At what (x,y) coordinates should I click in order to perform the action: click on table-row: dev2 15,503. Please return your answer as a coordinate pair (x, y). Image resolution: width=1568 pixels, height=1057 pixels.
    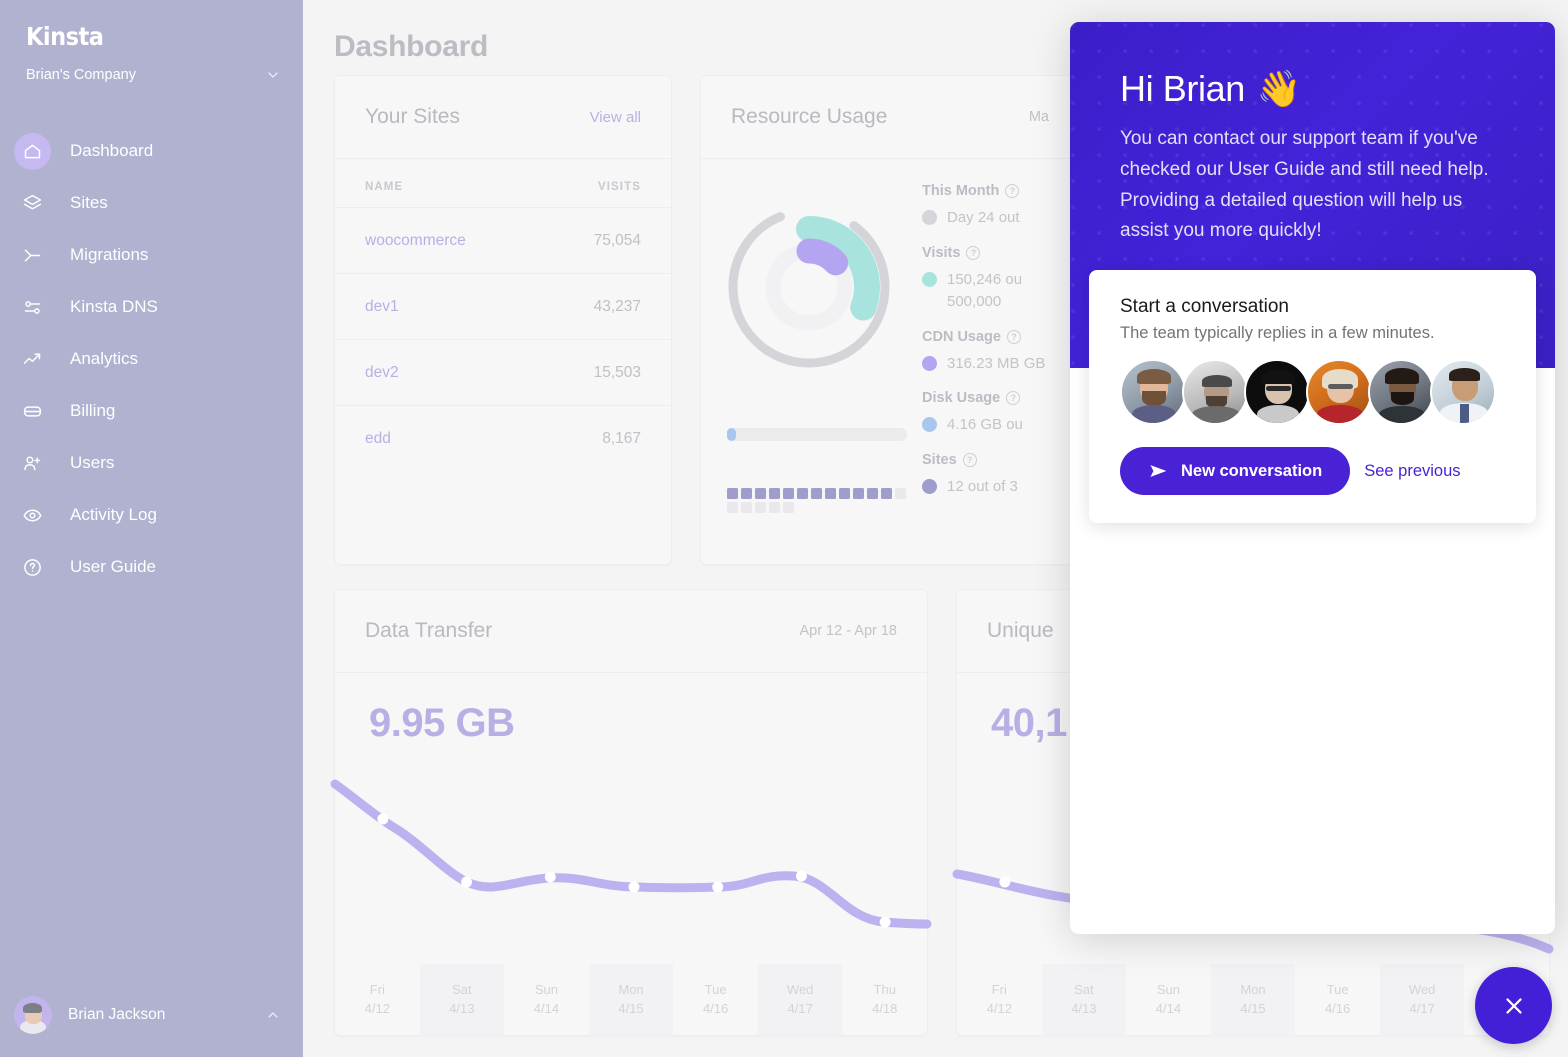
    Looking at the image, I should click on (503, 373).